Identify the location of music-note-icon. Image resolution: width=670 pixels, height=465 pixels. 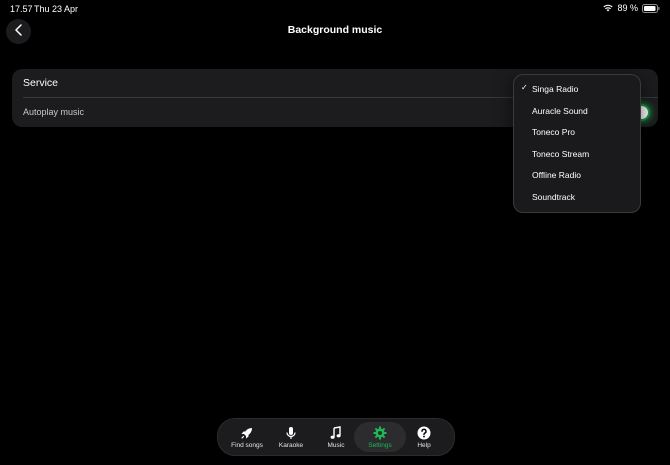
(336, 433).